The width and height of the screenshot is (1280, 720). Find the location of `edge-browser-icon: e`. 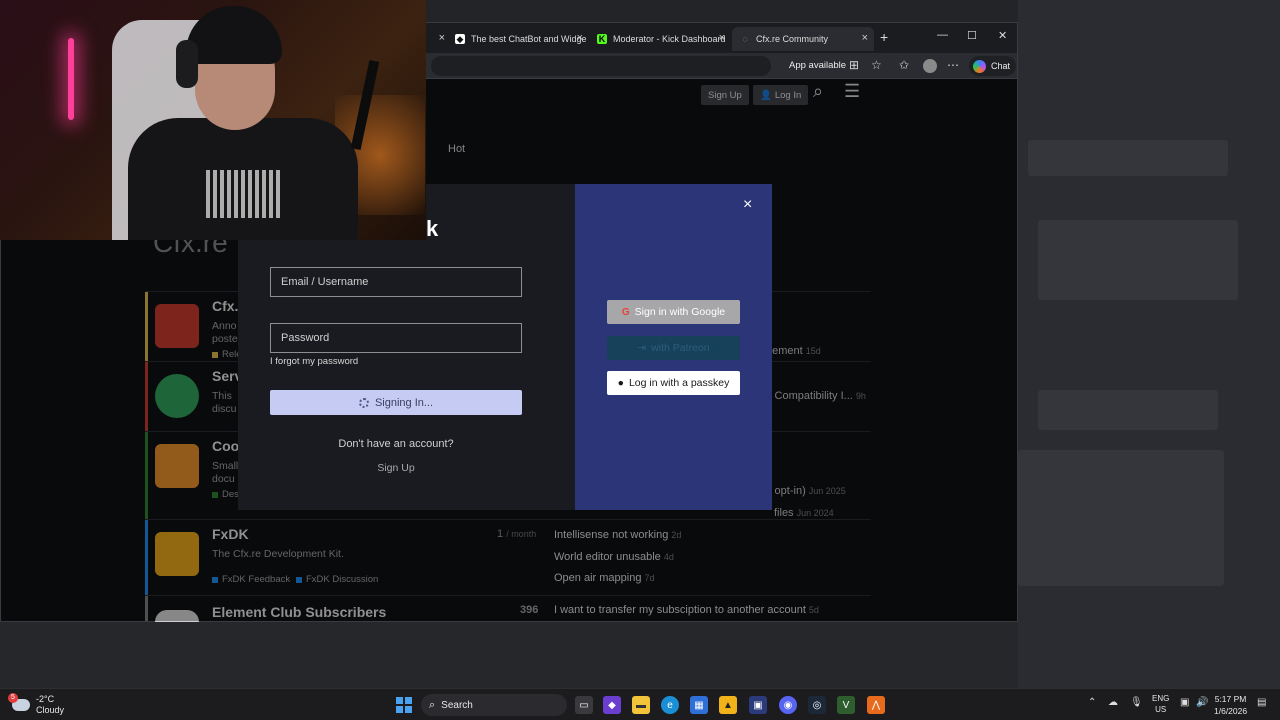

edge-browser-icon: e is located at coordinates (670, 705).